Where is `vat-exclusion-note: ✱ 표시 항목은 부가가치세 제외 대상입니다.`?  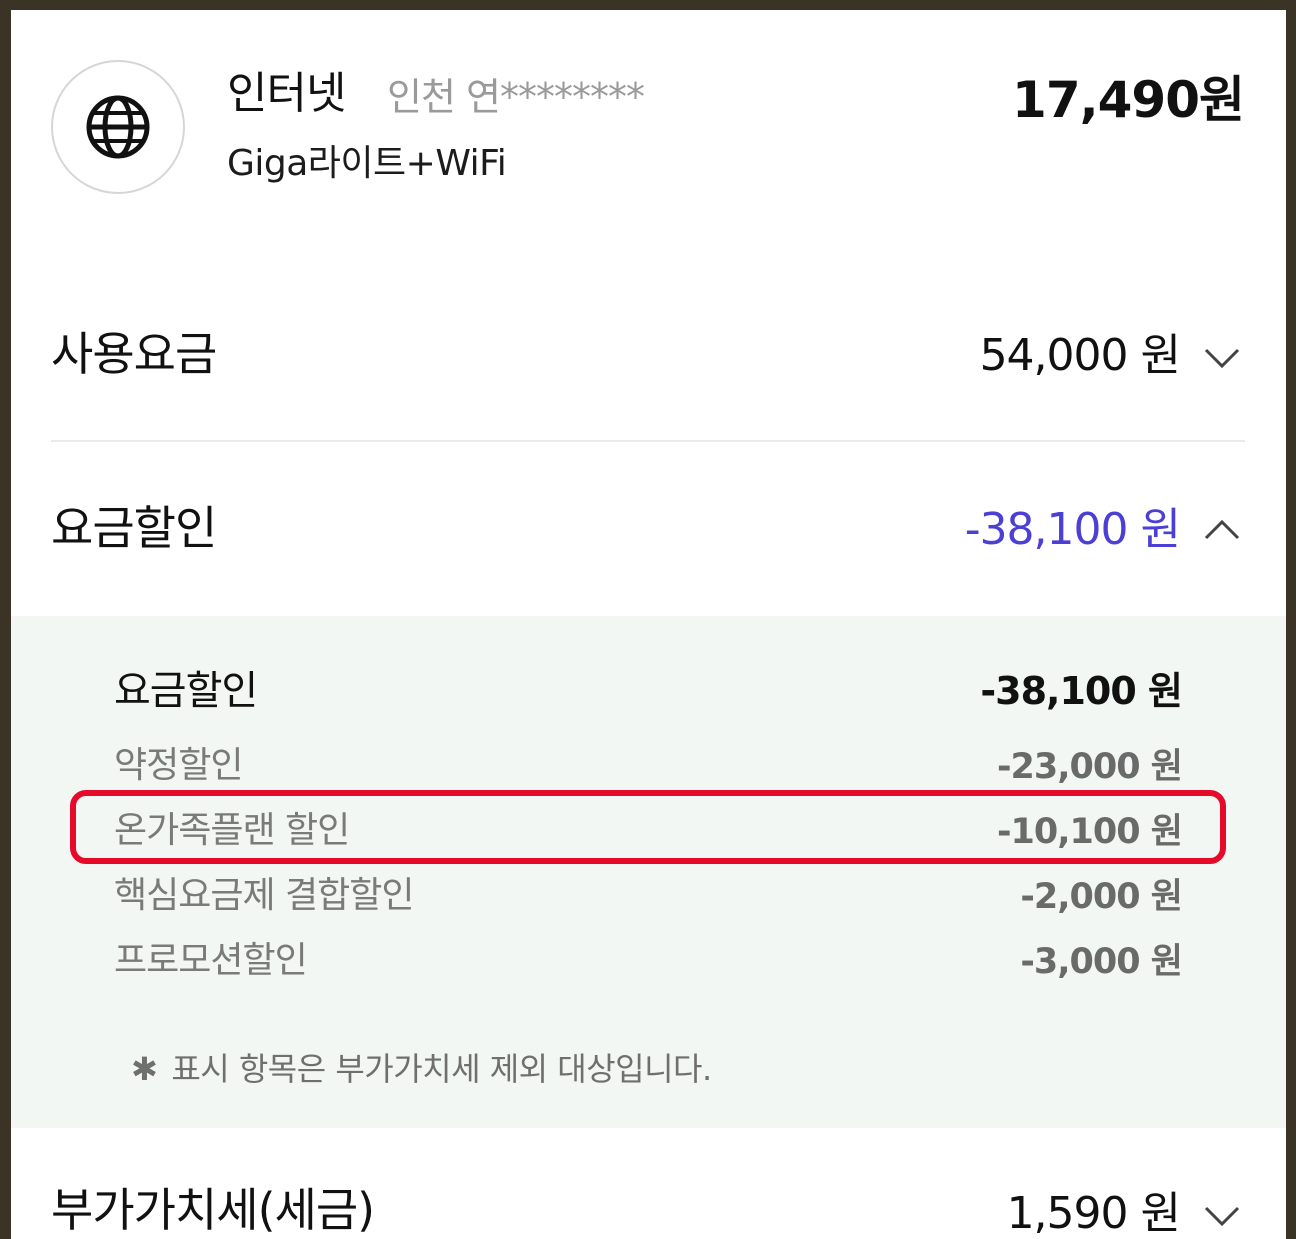
vat-exclusion-note: ✱ 표시 항목은 부가가치세 제외 대상입니다. is located at coordinates (421, 1069).